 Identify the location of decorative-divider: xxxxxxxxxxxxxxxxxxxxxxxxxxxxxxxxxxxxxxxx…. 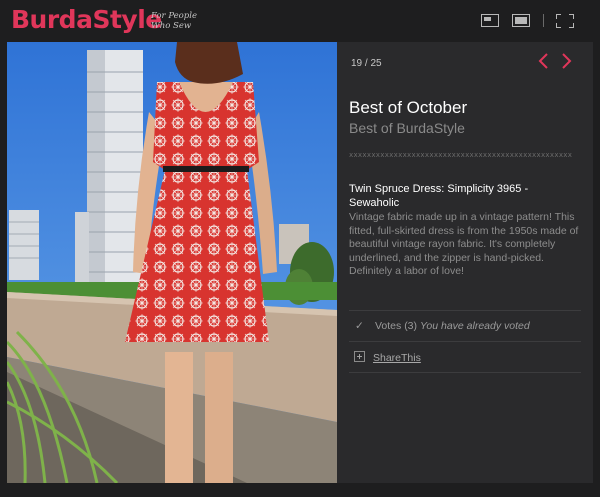
(461, 155).